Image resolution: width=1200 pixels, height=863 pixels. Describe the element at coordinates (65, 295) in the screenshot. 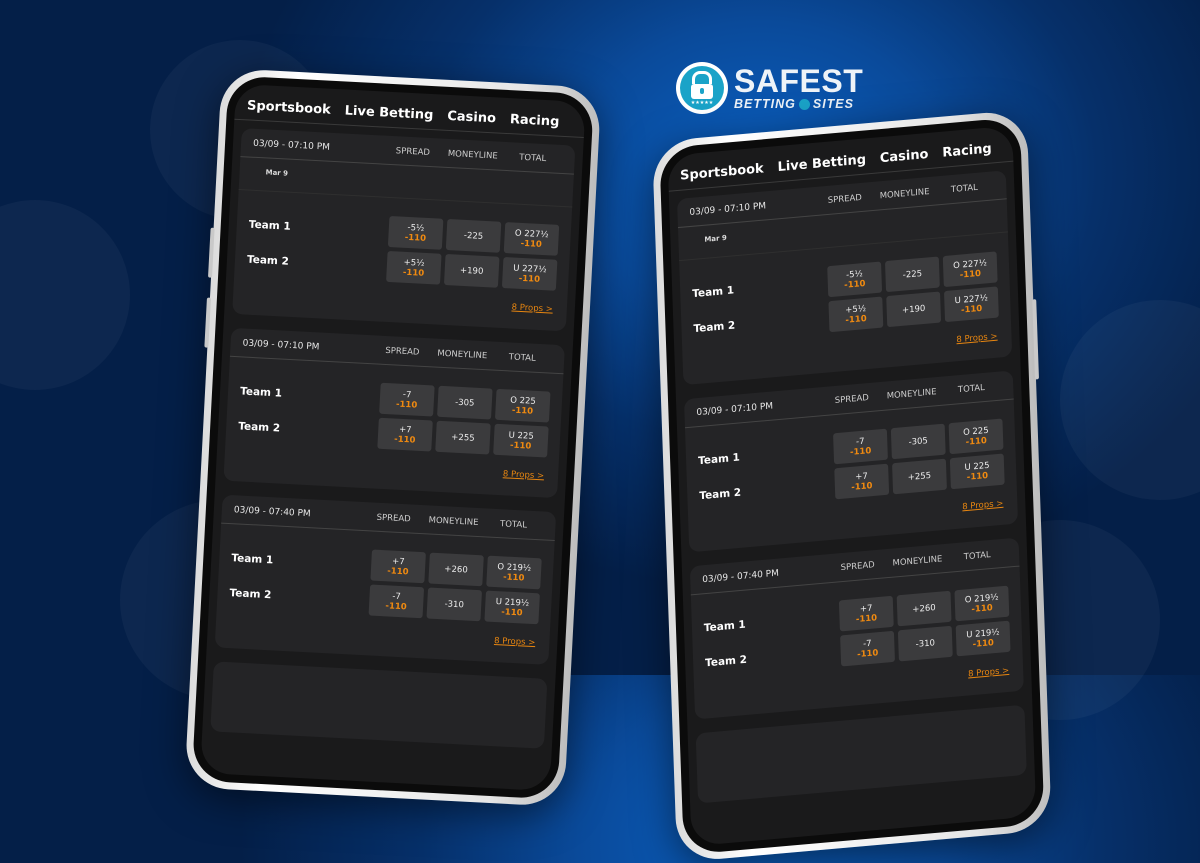

I see `background-bubble` at that location.